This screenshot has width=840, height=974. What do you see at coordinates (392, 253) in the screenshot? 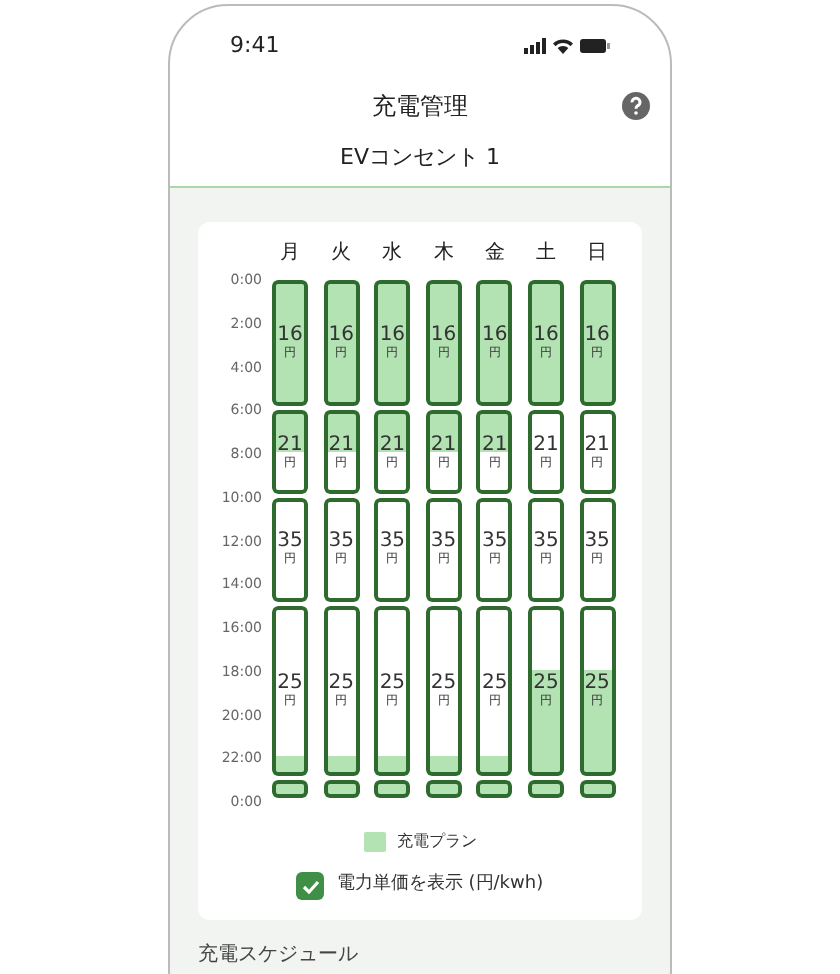
I see `day-label: 水` at bounding box center [392, 253].